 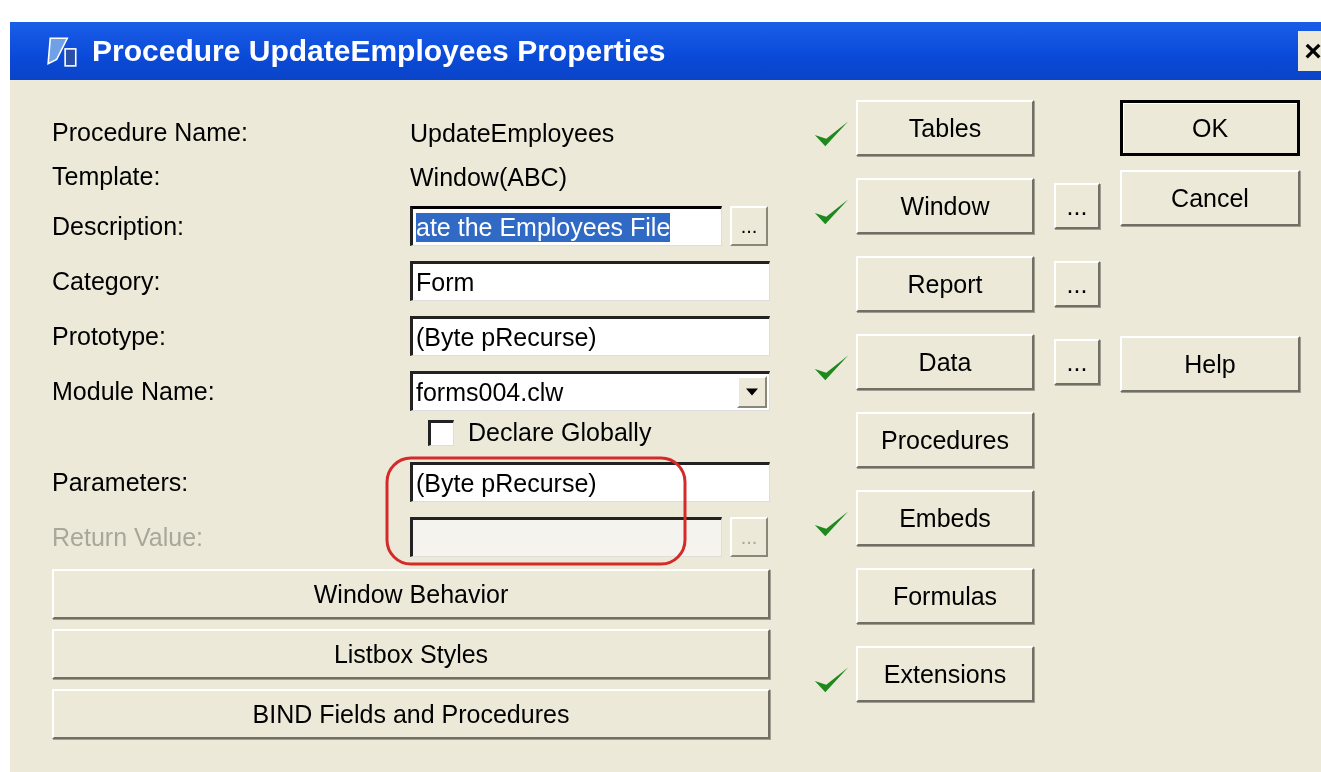 I want to click on field-label: Prototype:, so click(x=109, y=336).